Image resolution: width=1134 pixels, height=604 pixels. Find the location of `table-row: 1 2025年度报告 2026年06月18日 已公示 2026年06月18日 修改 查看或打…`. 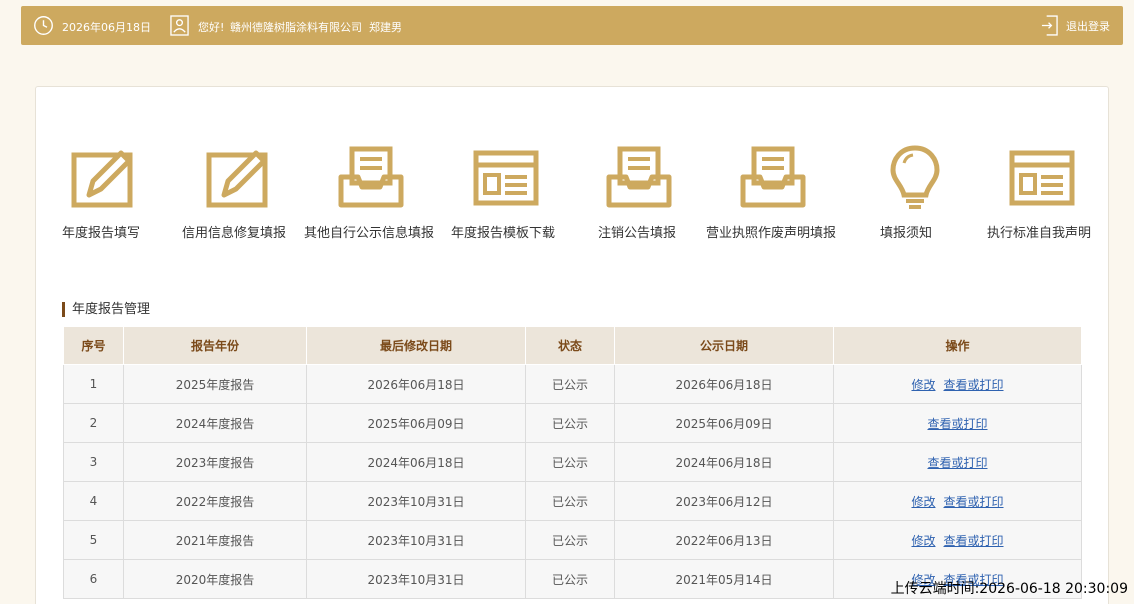

table-row: 1 2025年度报告 2026年06月18日 已公示 2026年06月18日 修改 查看或打… is located at coordinates (572, 384).